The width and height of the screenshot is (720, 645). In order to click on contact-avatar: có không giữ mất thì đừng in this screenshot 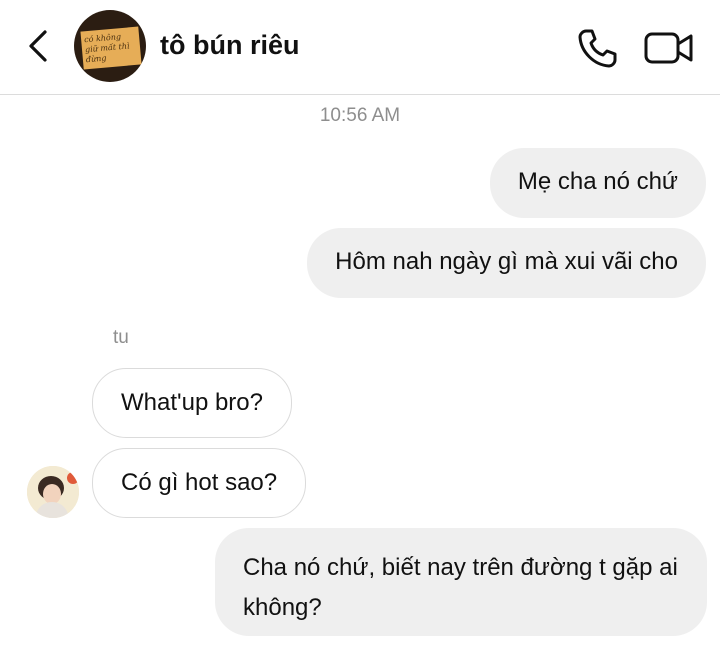, I will do `click(110, 46)`.